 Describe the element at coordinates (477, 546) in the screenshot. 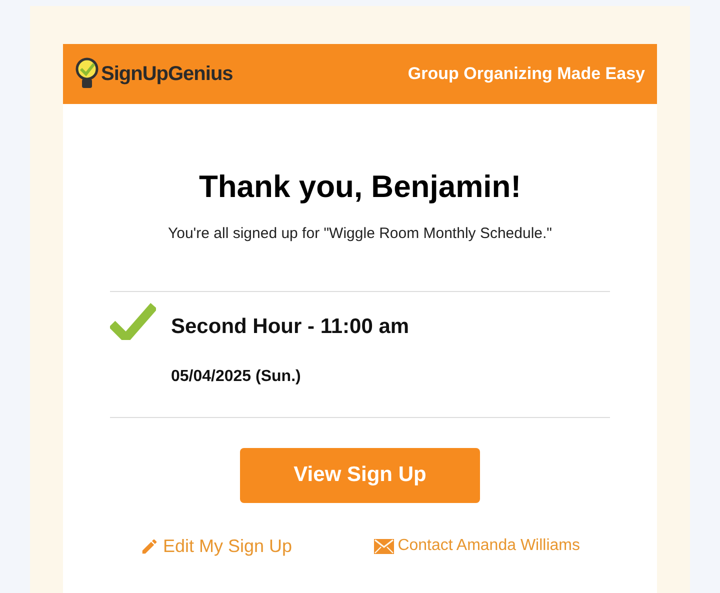

I see `contact-link: Contact Amanda Williams` at that location.